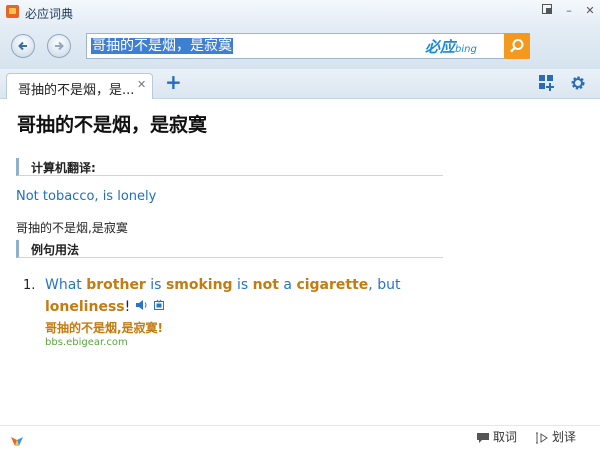 The image size is (600, 451). What do you see at coordinates (590, 11) in the screenshot?
I see `close-button: ✕` at bounding box center [590, 11].